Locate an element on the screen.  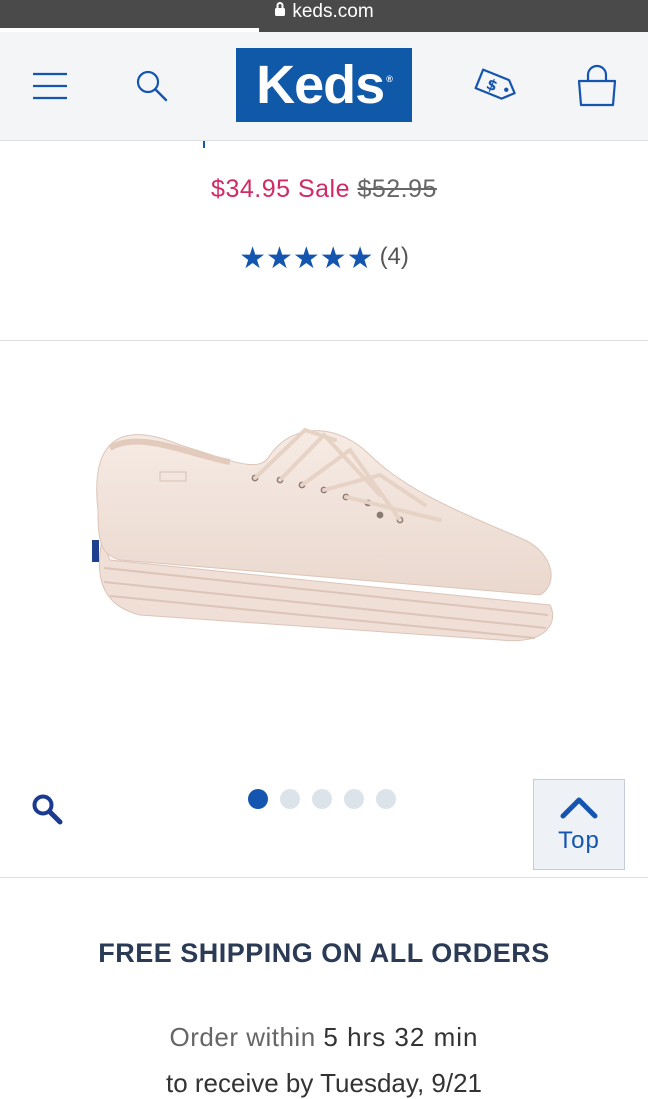
free-shipping-banner: FREE SHIPPING ON ALL ORDERS is located at coordinates (324, 953).